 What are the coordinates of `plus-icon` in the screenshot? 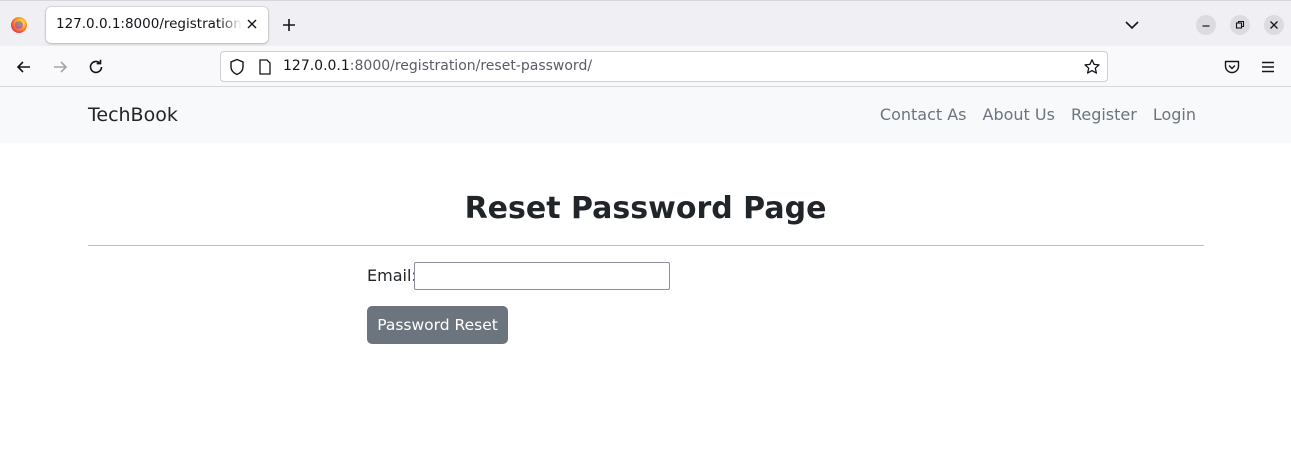 It's located at (289, 25).